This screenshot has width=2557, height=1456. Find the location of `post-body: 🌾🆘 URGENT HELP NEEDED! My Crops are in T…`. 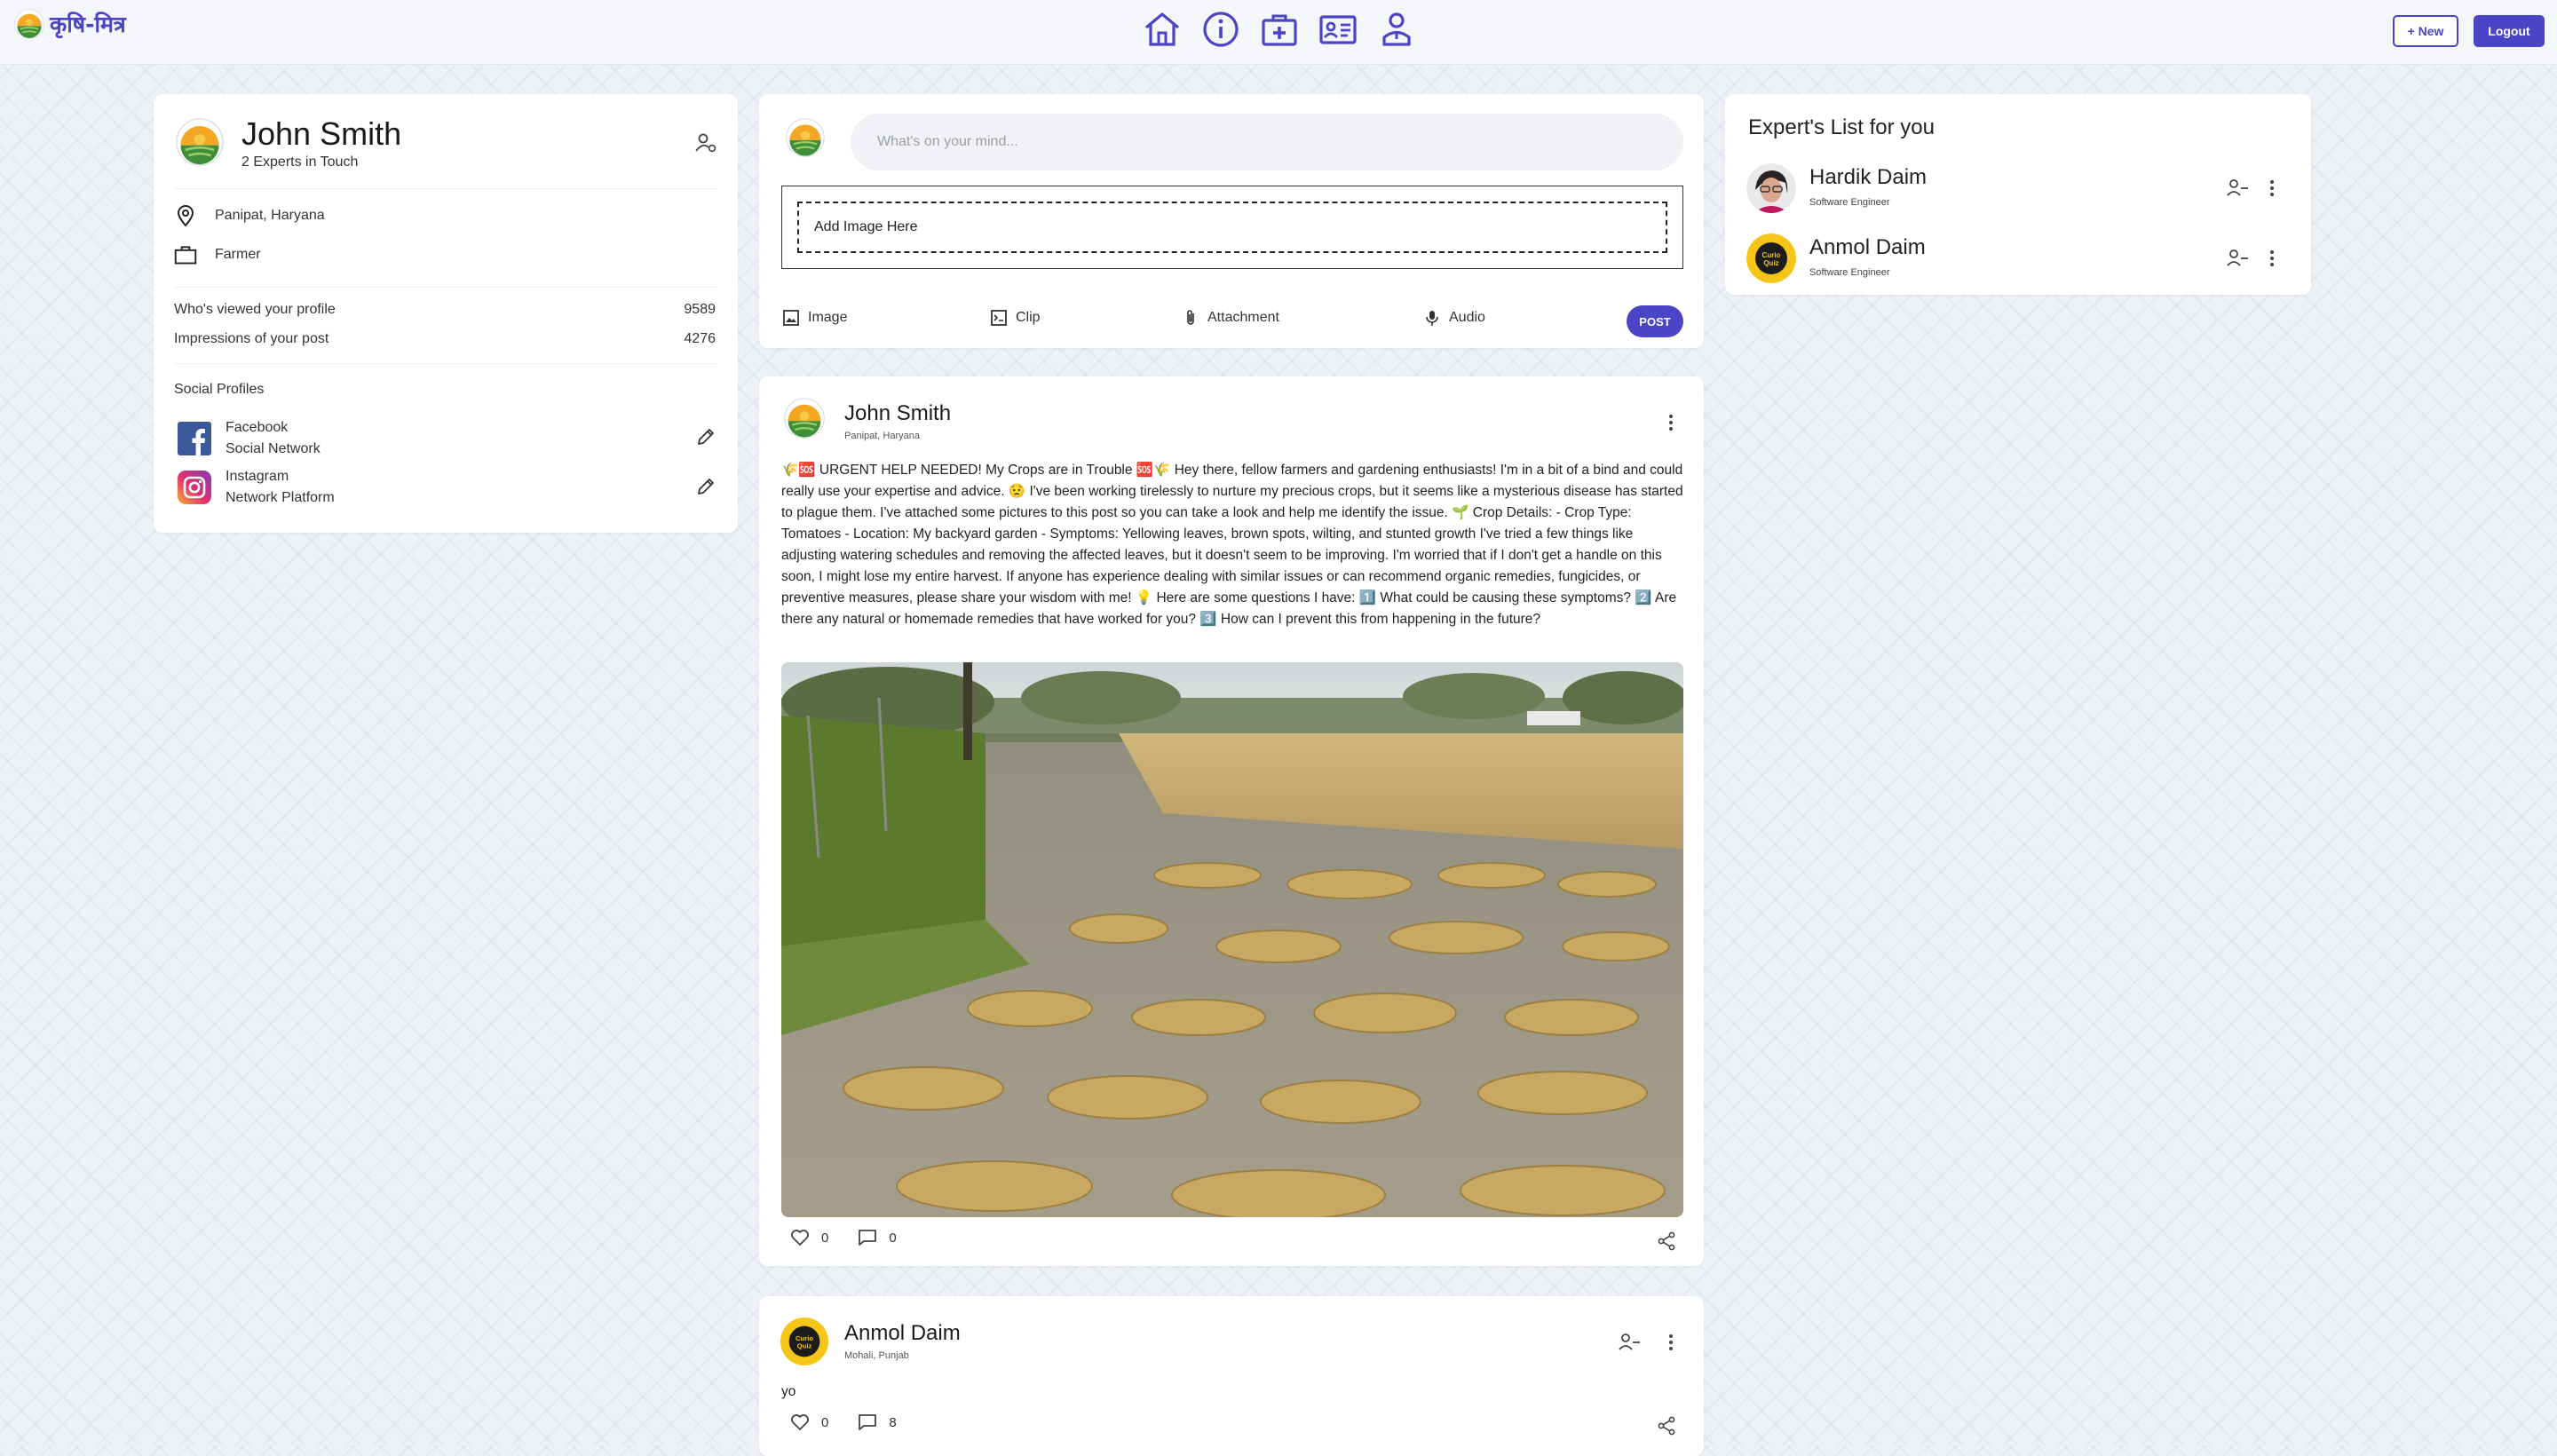

post-body: 🌾🆘 URGENT HELP NEEDED! My Crops are in T… is located at coordinates (1232, 545).